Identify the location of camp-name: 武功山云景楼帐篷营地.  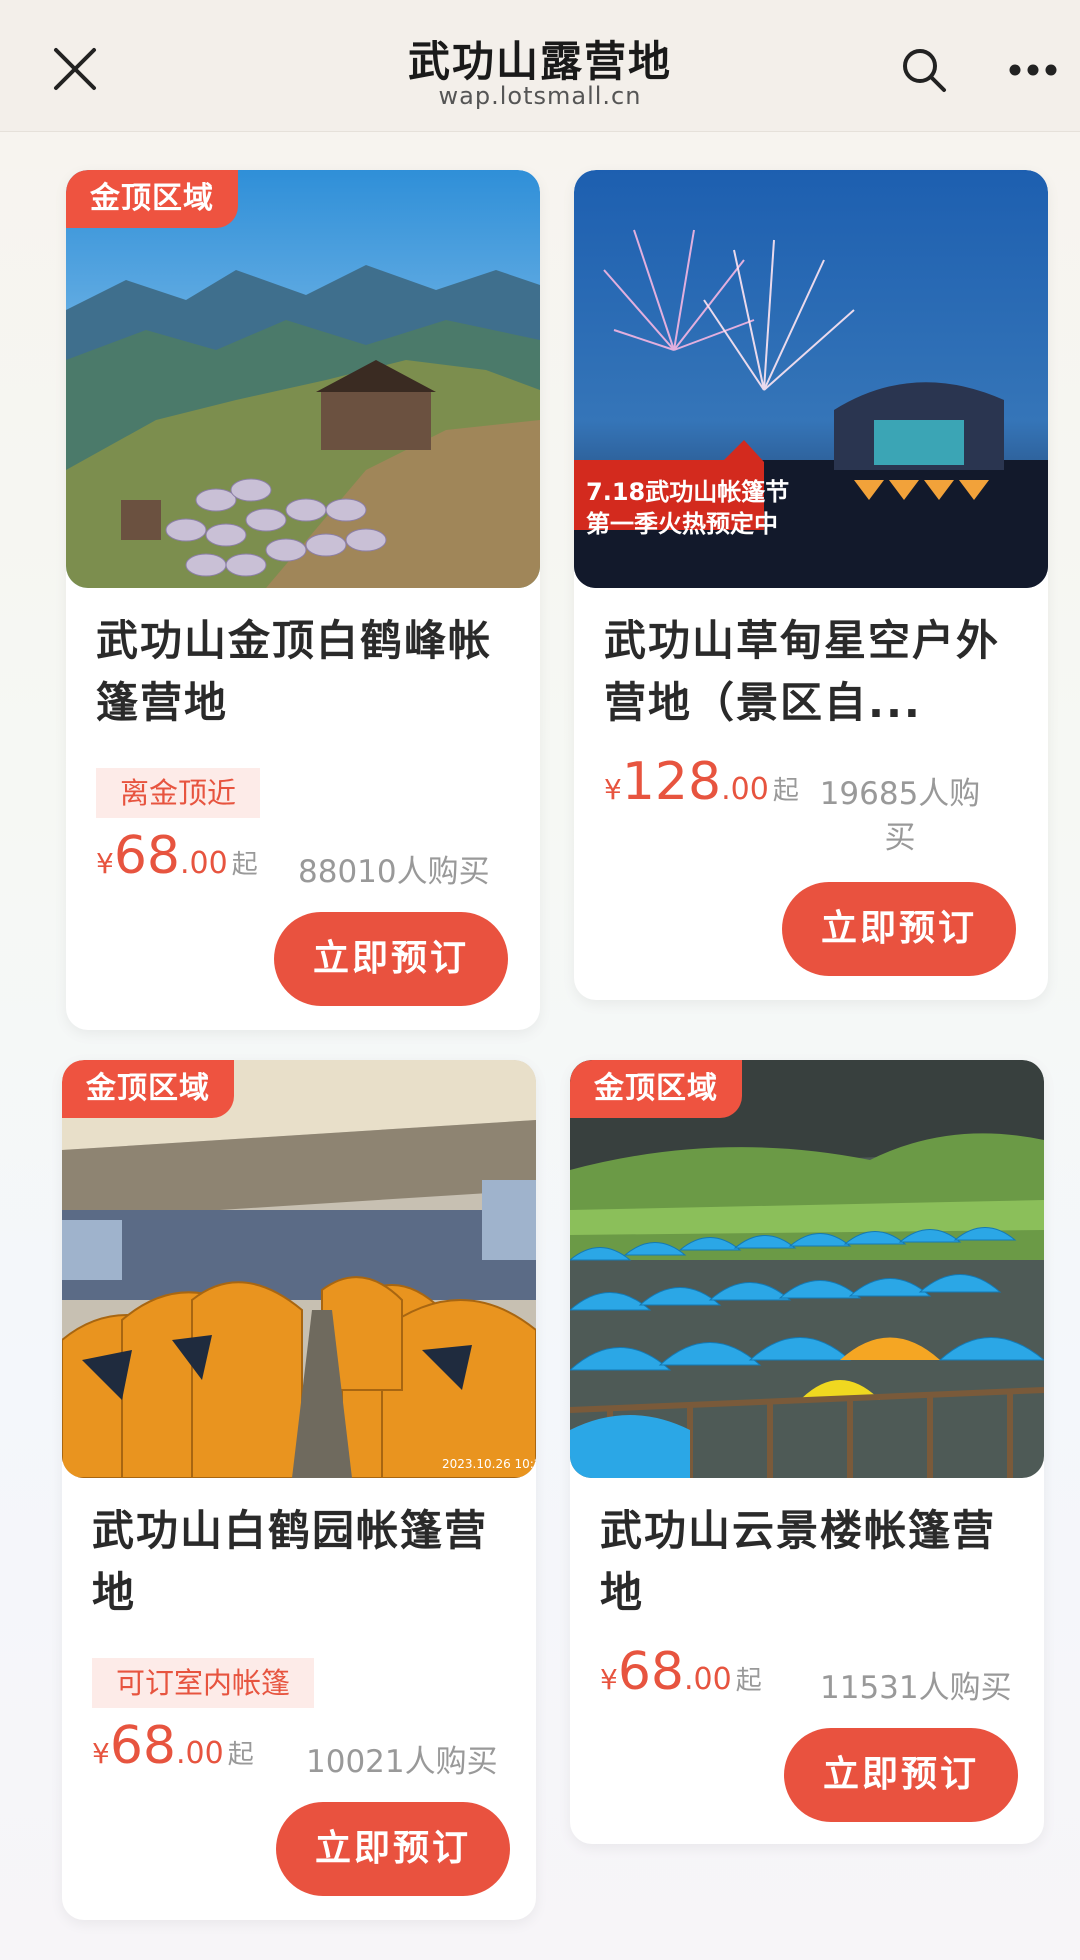
(810, 1562).